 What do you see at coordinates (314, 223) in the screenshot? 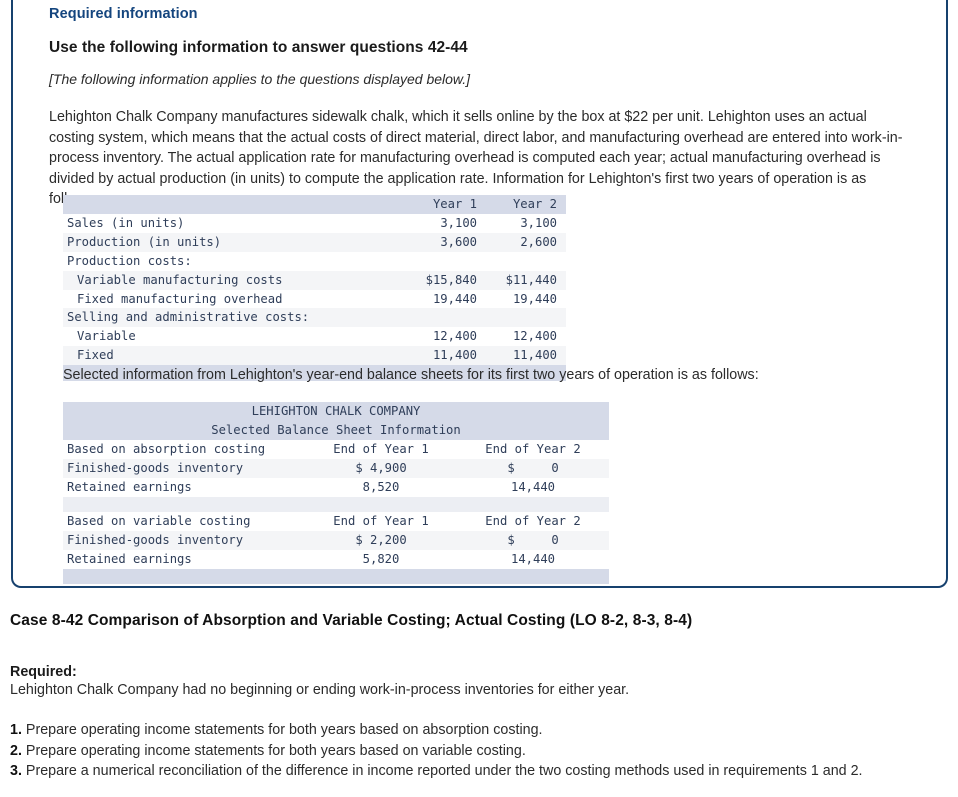
I see `table-row: Sales (in units) 3,100 3,100` at bounding box center [314, 223].